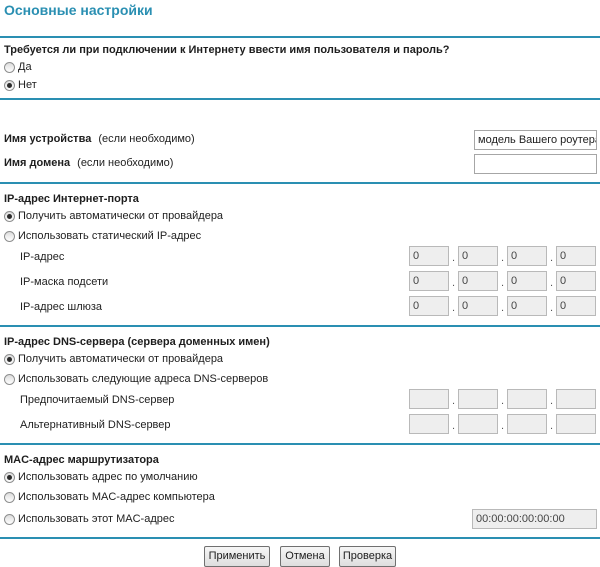  I want to click on login-yes-option: Да, so click(18, 67).